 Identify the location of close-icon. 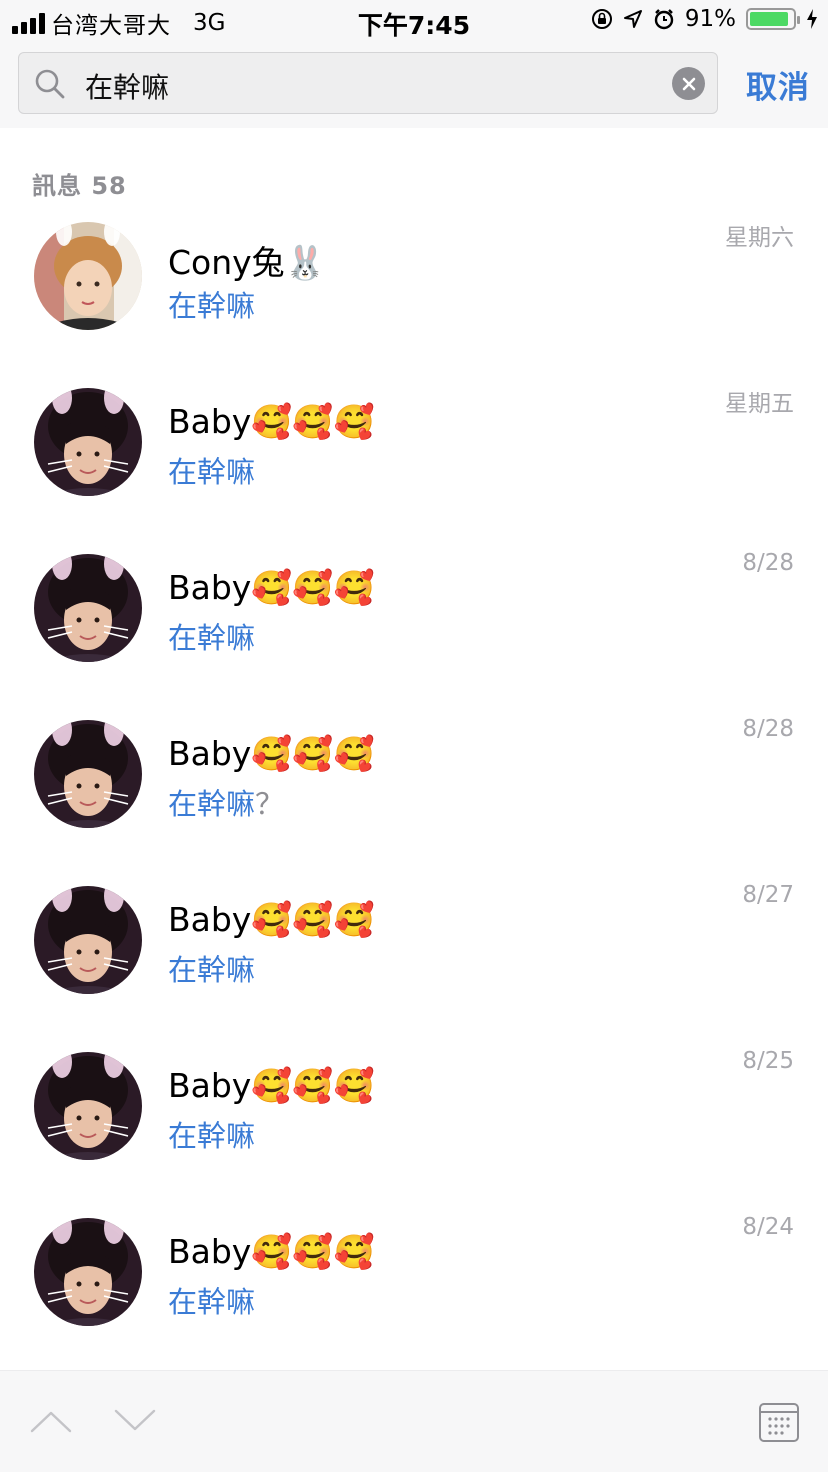
(688, 83).